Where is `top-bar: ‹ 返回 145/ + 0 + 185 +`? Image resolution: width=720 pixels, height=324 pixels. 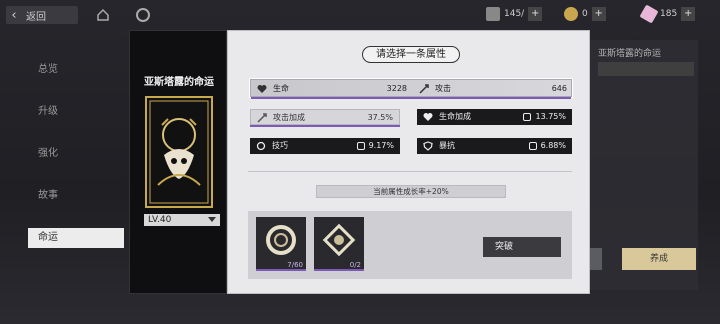
top-bar: ‹ 返回 145/ + 0 + 185 + is located at coordinates (360, 15).